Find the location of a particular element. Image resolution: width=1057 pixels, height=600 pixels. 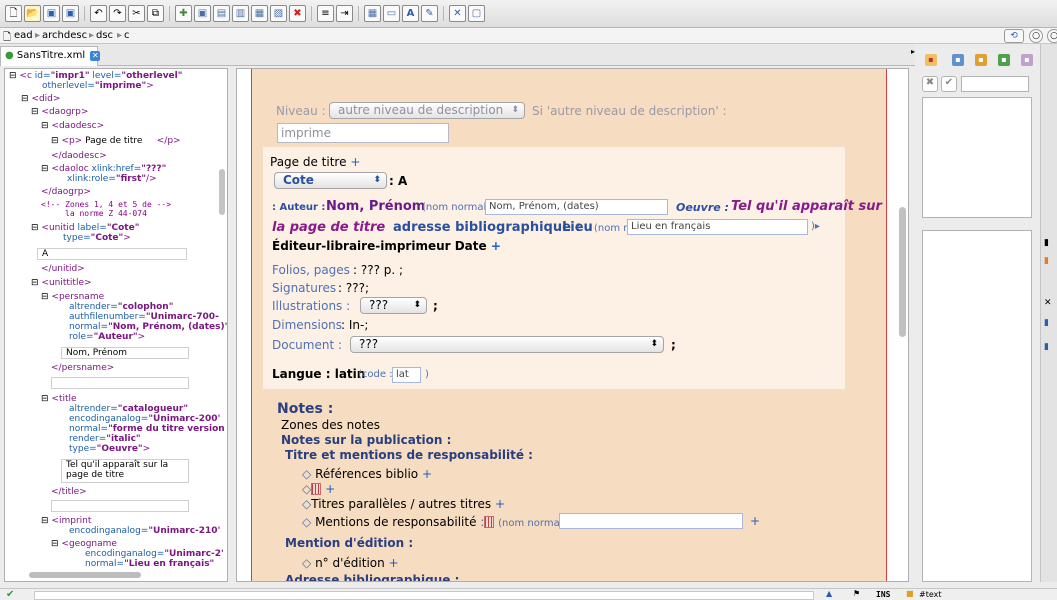

add-page-titre-button: + is located at coordinates (355, 162).